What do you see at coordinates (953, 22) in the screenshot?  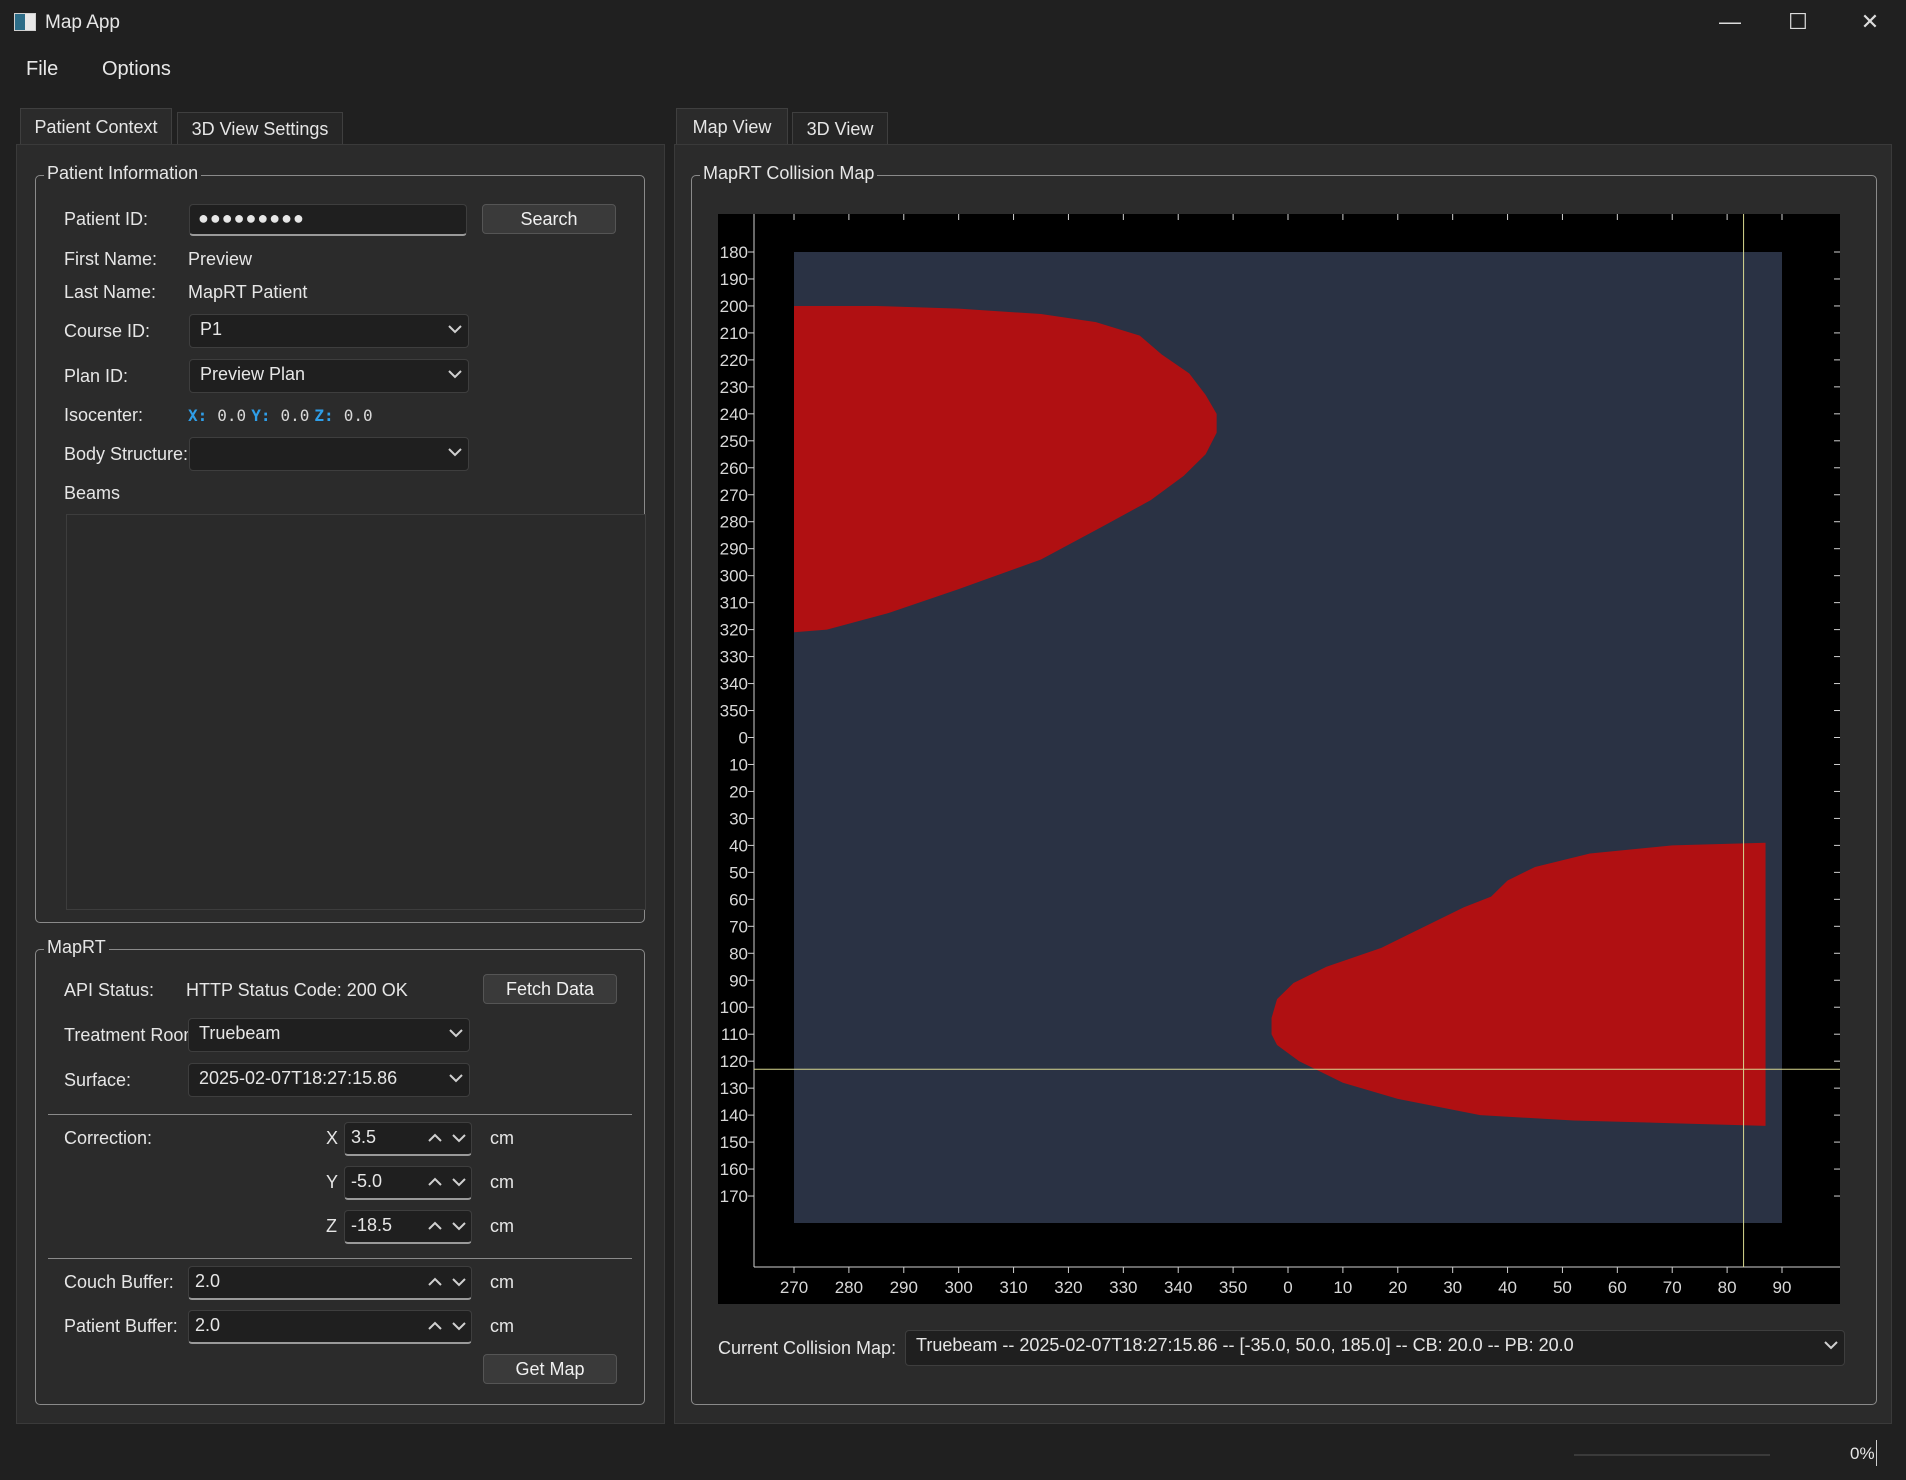 I see `title-bar: Map App — ☐ ✕` at bounding box center [953, 22].